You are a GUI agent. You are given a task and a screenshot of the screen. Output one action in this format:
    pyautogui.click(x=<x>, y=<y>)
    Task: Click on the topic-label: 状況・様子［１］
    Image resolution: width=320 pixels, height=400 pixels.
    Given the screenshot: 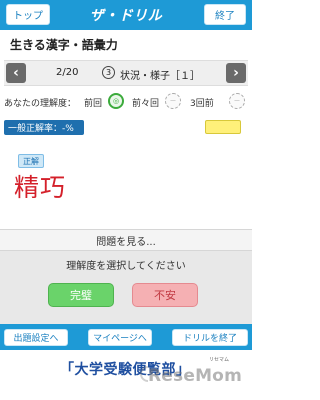 What is the action you would take?
    pyautogui.click(x=160, y=76)
    